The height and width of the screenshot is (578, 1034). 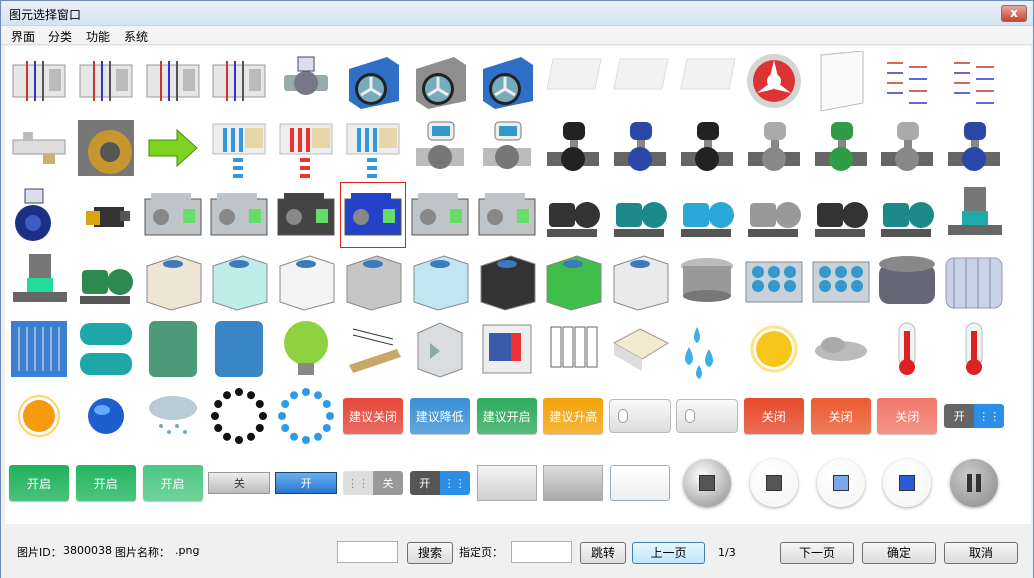 I want to click on coil-blue-icon, so click(x=239, y=148).